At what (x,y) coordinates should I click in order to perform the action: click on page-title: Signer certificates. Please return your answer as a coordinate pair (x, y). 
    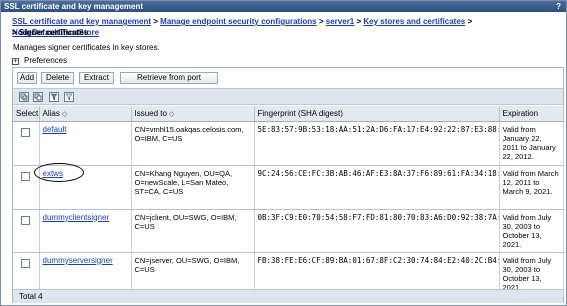
    Looking at the image, I should click on (53, 32).